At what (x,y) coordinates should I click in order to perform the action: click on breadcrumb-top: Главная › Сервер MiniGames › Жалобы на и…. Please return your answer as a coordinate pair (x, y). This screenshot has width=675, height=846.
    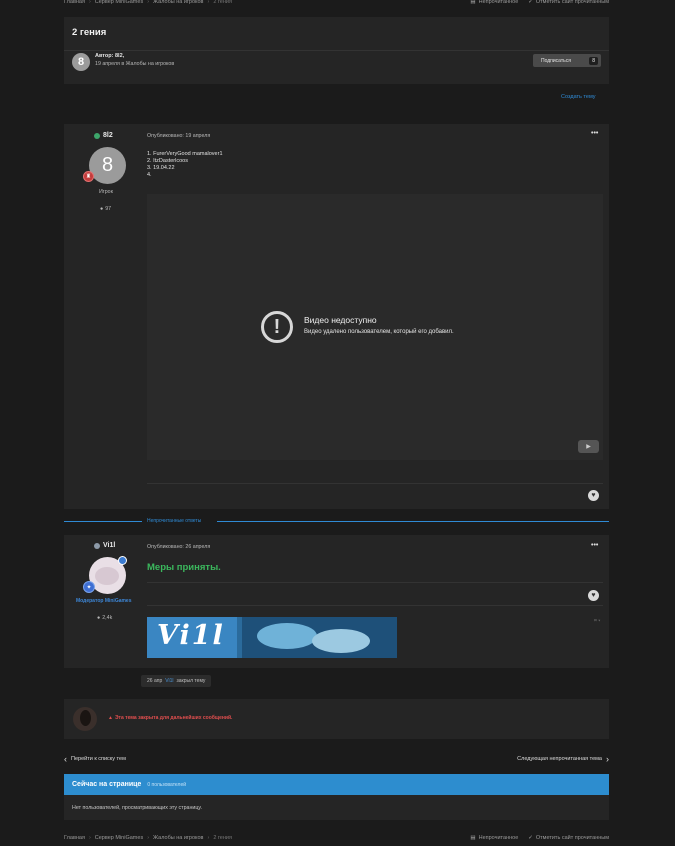
    Looking at the image, I should click on (148, 3).